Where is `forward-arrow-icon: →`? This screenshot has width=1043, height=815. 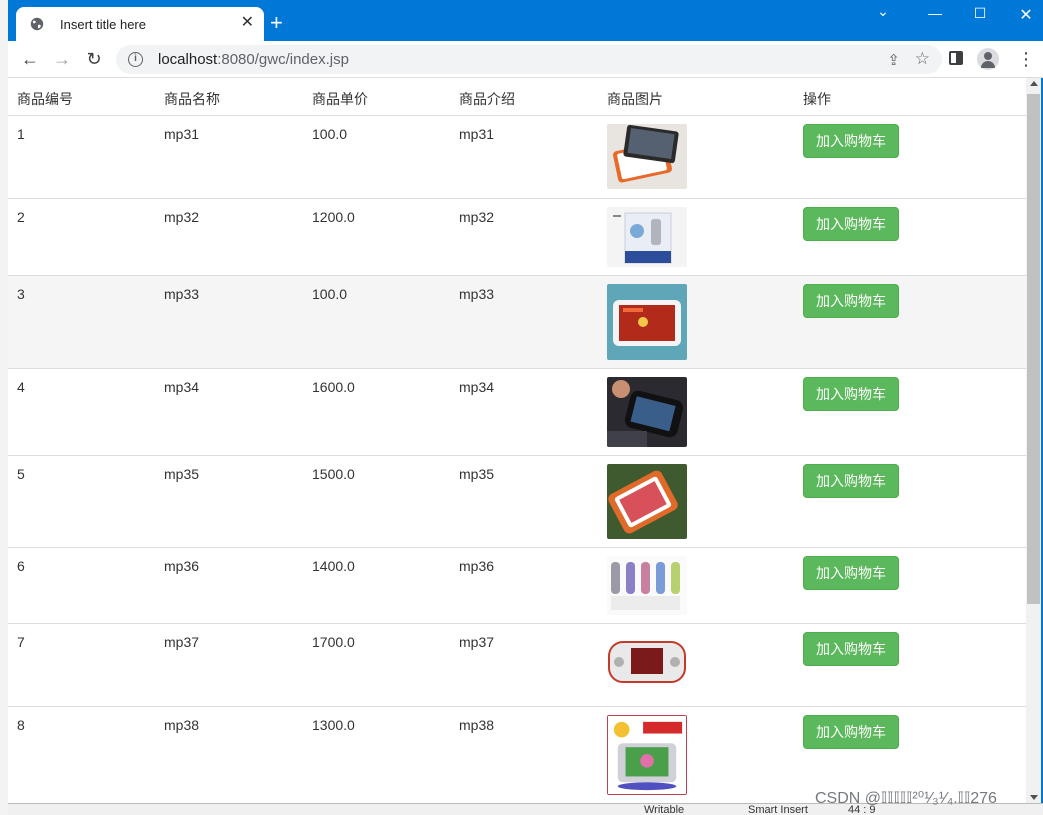
forward-arrow-icon: → is located at coordinates (62, 59).